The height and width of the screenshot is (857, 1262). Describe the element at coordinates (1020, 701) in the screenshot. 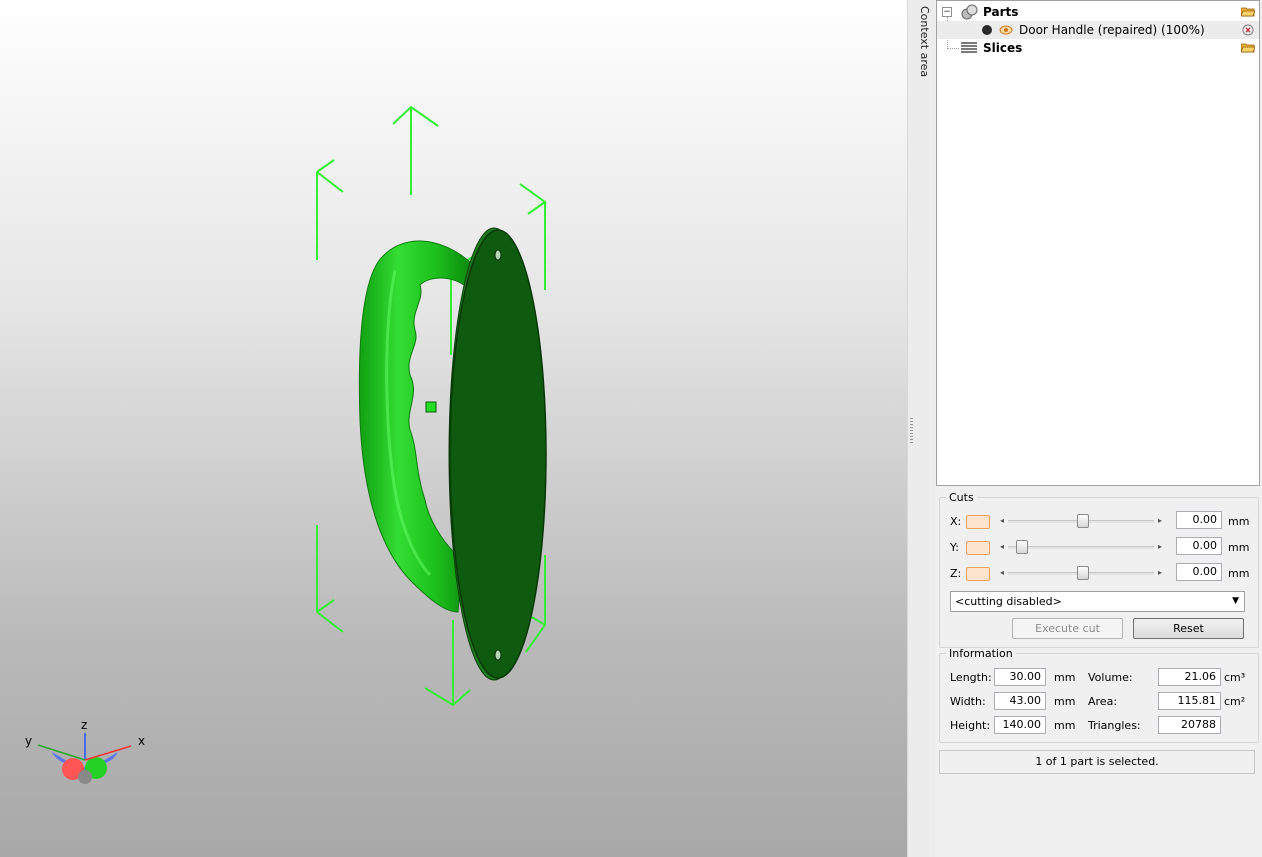

I see `width-value: 43.00` at that location.